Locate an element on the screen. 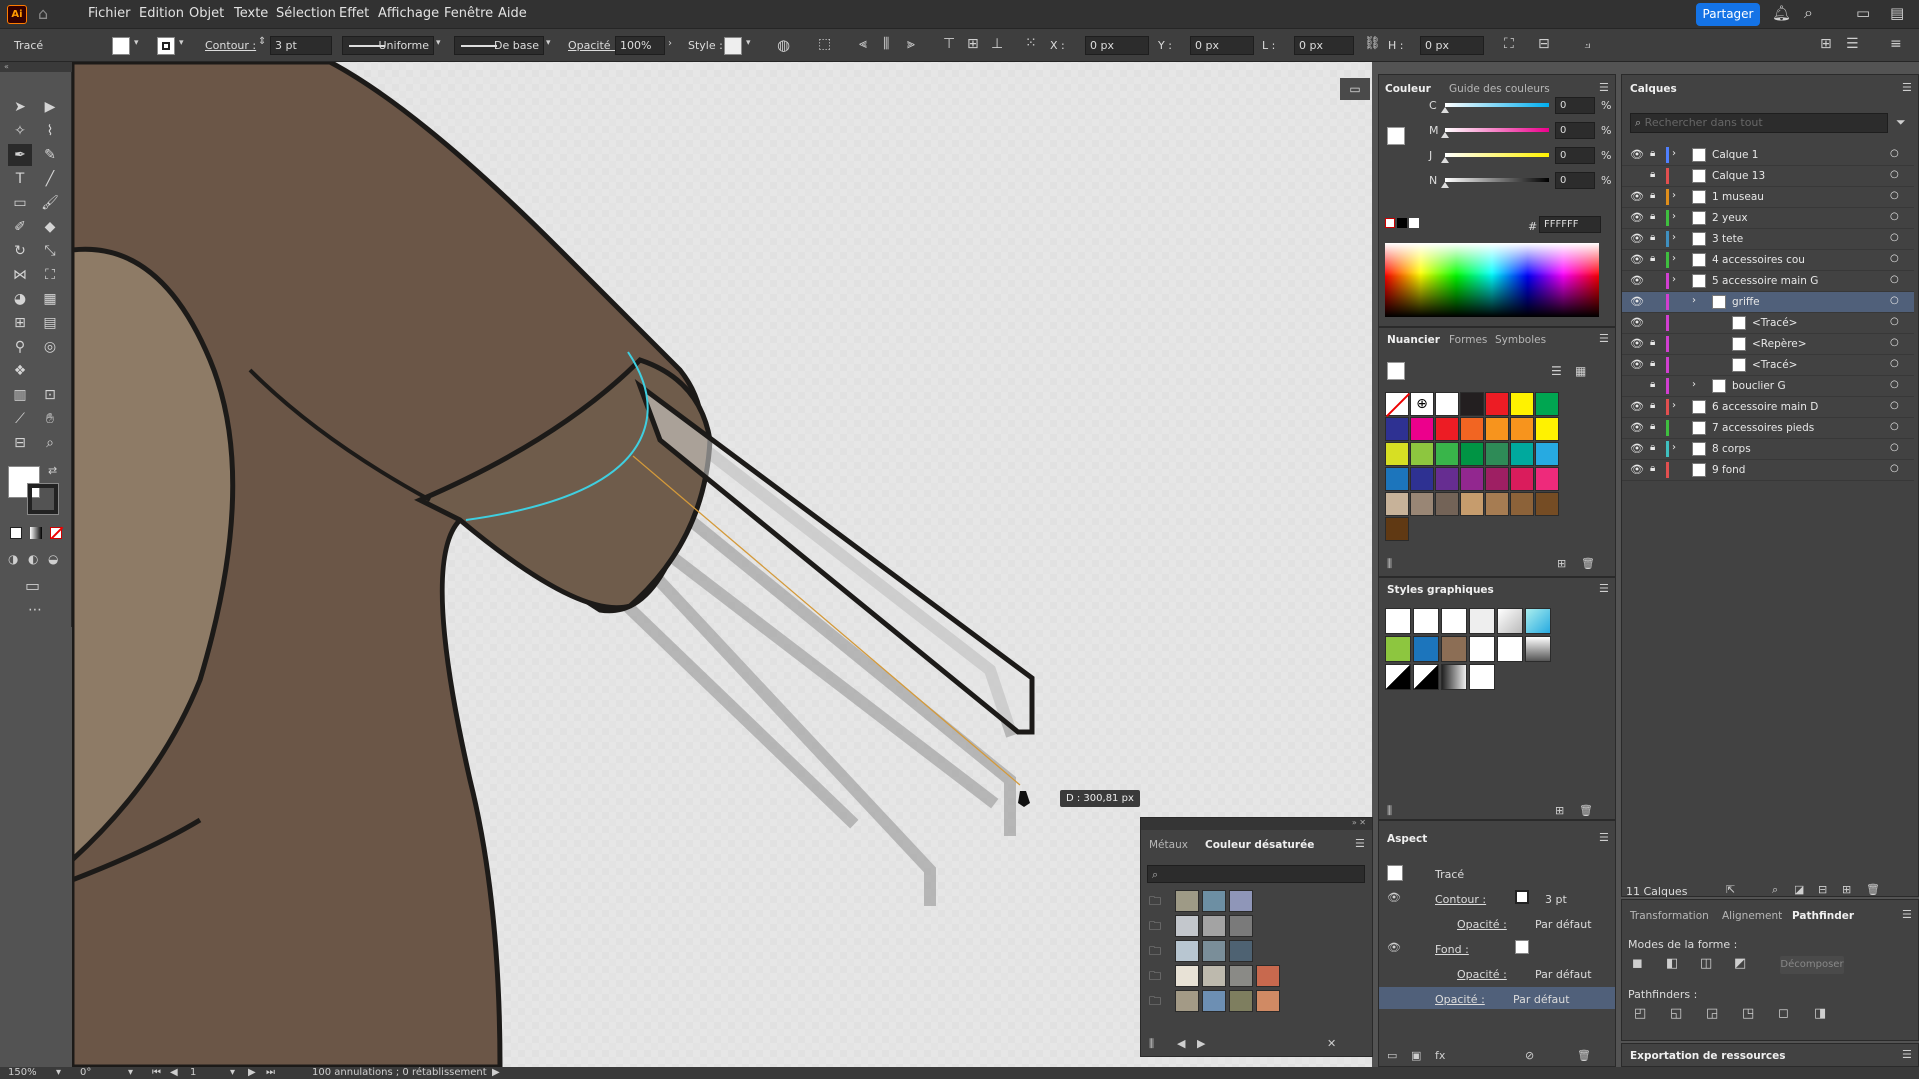 This screenshot has width=1919, height=1079. perspective-grid-tool-icon: ▦ is located at coordinates (50, 299).